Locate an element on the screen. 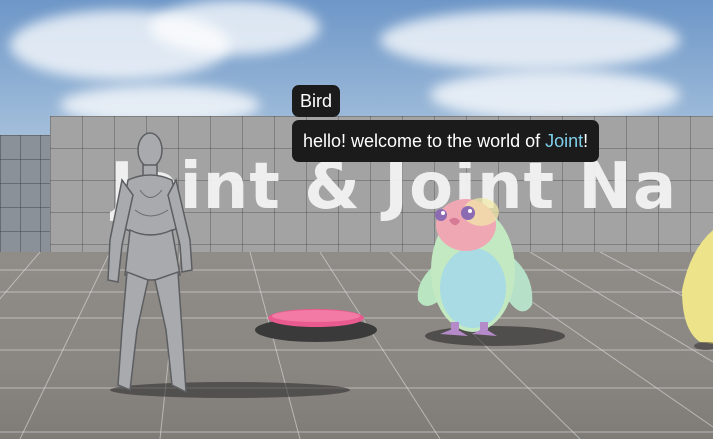  dialogue-box: hello! welcome to the world of Joint! is located at coordinates (446, 141).